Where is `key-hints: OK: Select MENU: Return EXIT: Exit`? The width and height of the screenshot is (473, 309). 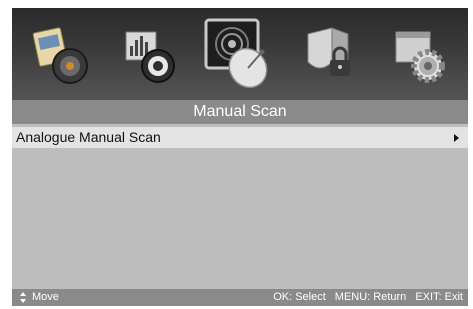 key-hints: OK: Select MENU: Return EXIT: Exit is located at coordinates (368, 297).